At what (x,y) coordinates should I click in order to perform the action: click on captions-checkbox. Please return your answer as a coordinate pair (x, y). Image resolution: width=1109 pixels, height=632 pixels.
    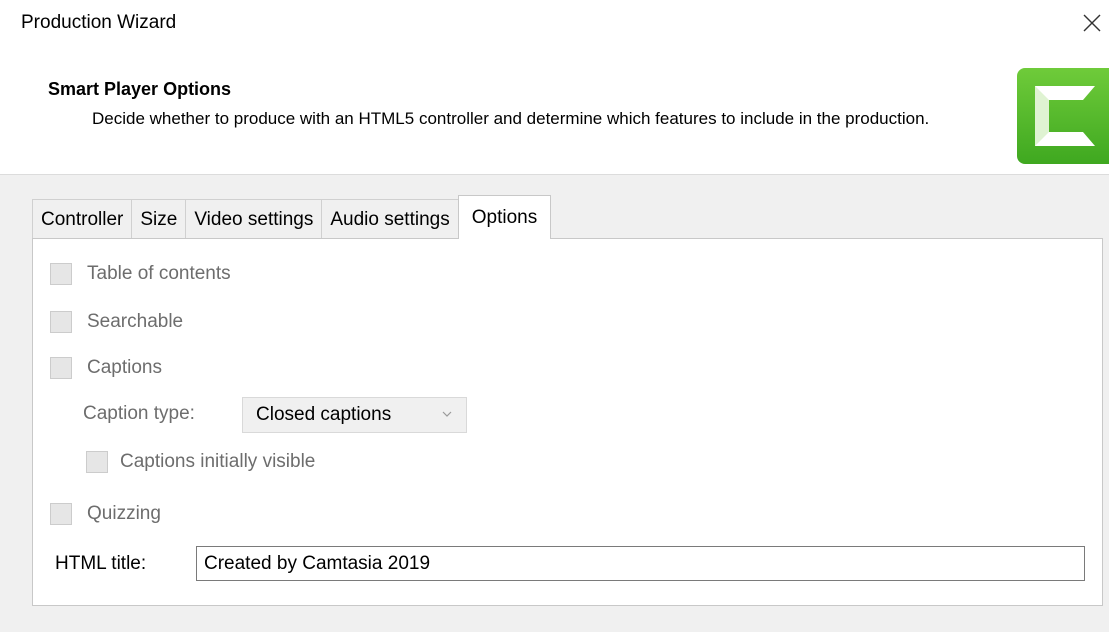
    Looking at the image, I should click on (61, 368).